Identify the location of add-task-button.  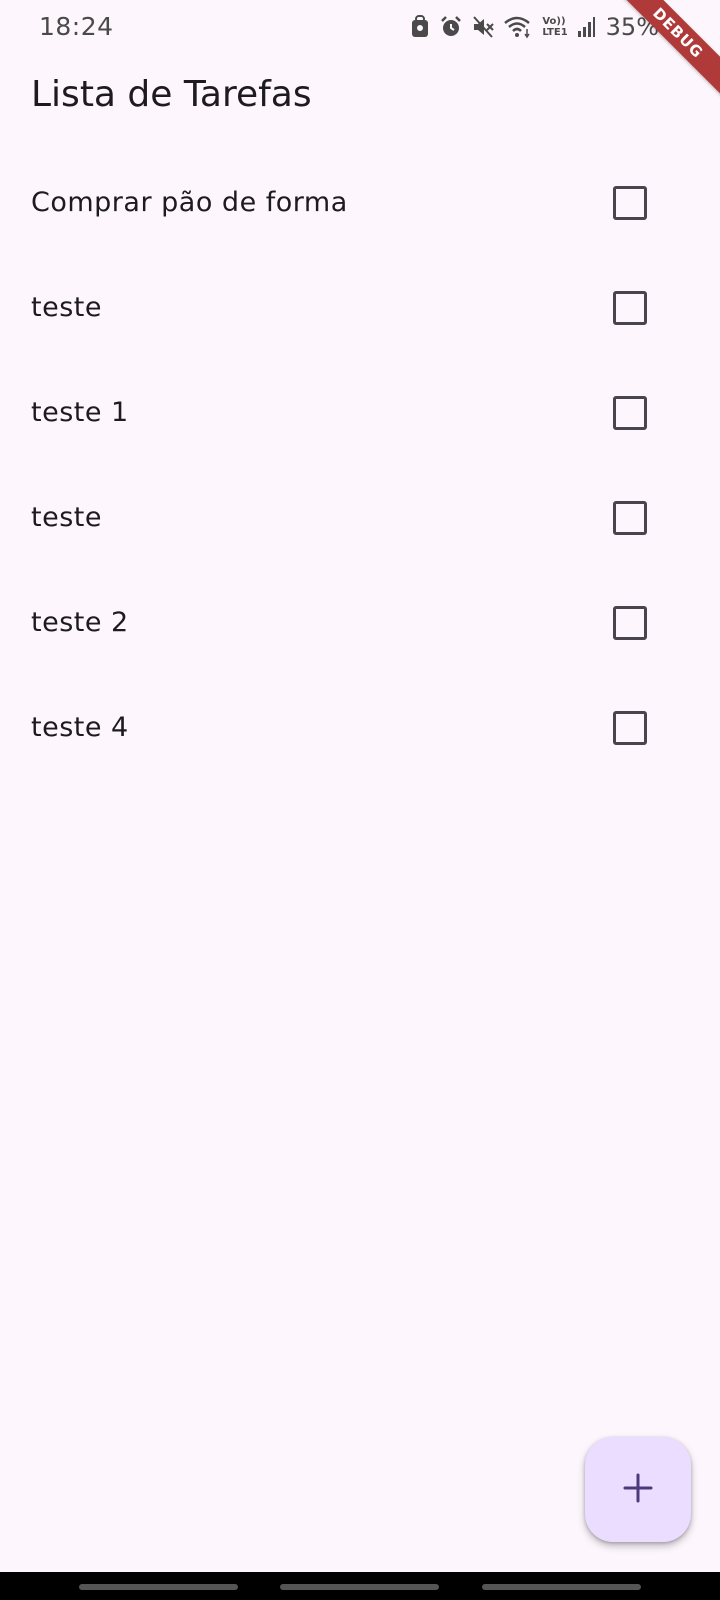
(638, 1489).